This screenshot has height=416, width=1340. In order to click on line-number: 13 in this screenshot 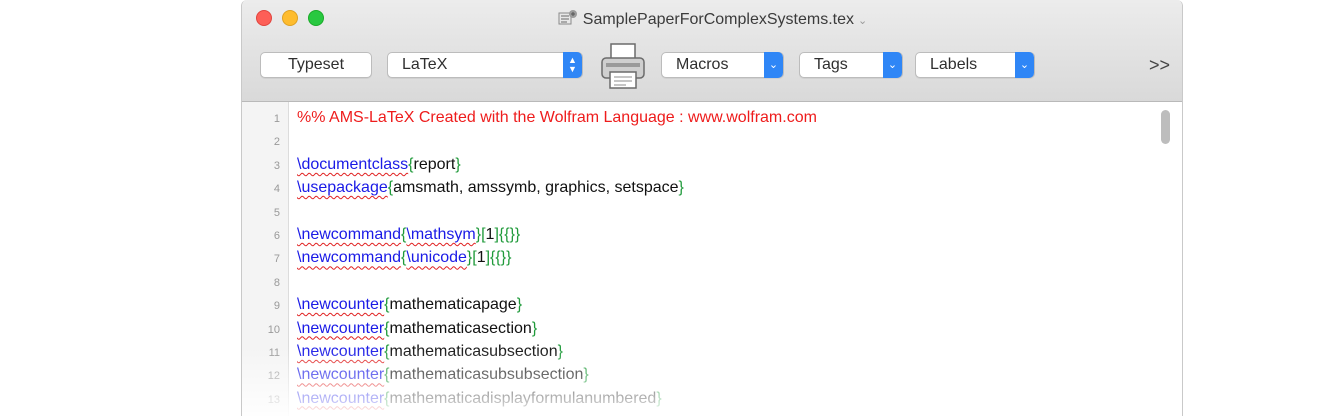, I will do `click(273, 399)`.